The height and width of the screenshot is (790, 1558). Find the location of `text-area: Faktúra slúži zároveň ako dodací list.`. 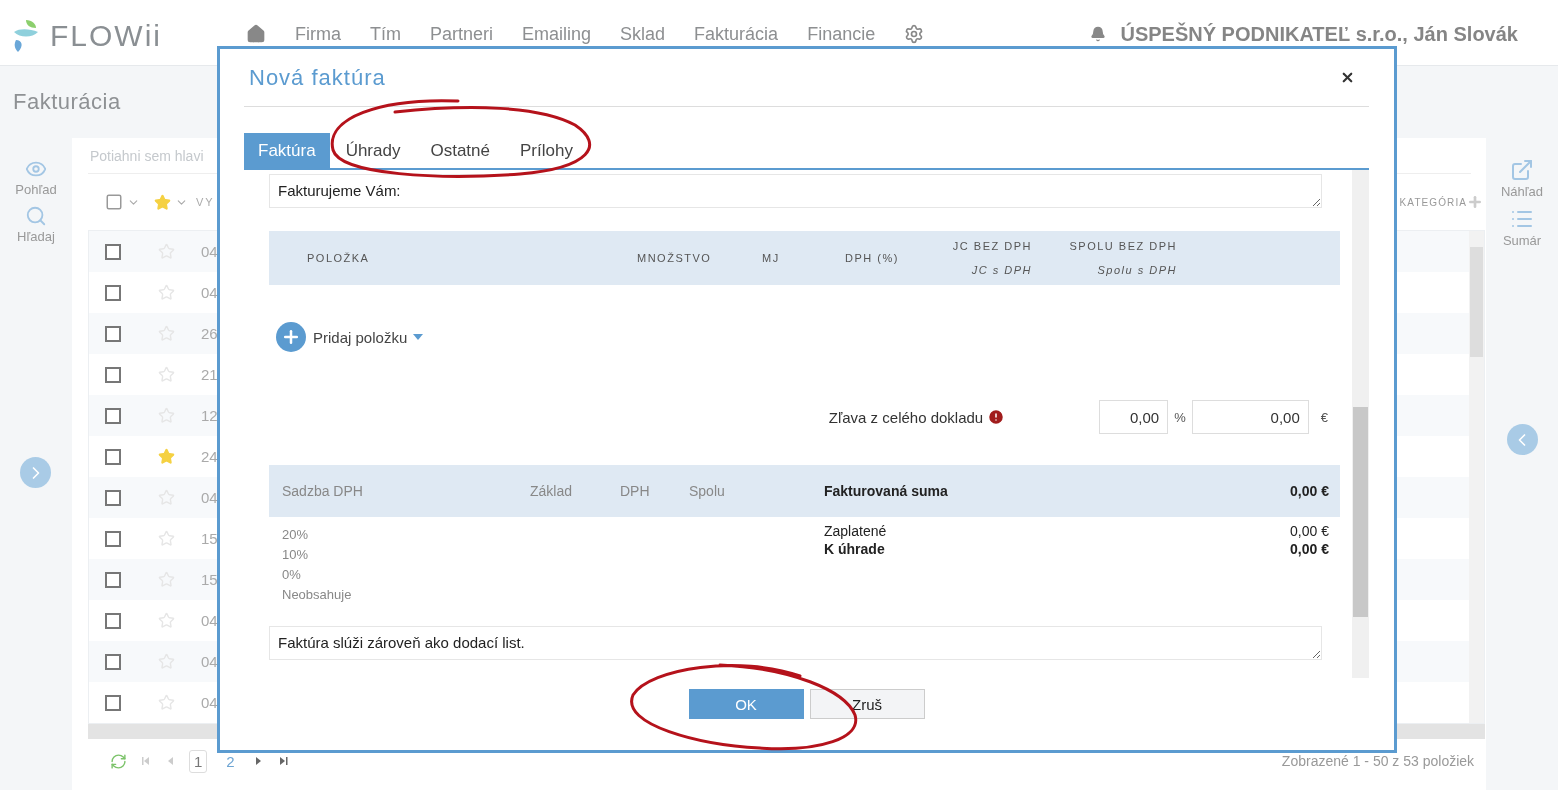

text-area: Faktúra slúži zároveň ako dodací list. is located at coordinates (795, 643).